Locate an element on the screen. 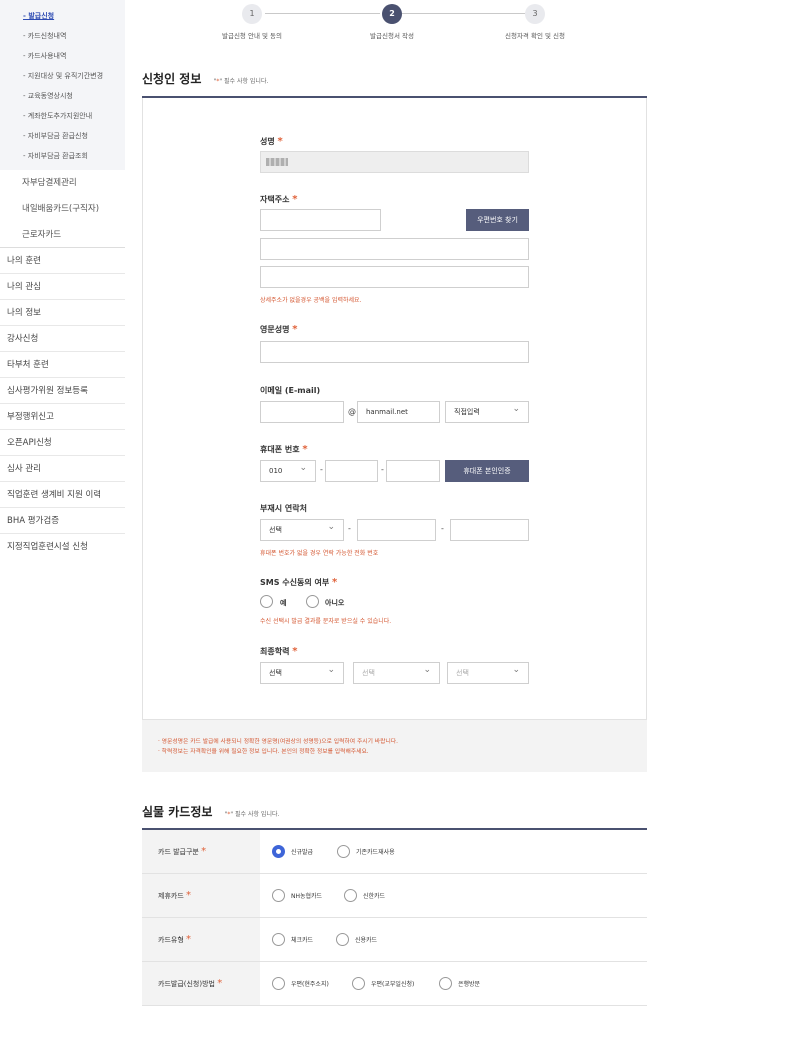 The width and height of the screenshot is (796, 1050). sidebar-item-card-usage: - 카드사용내역 is located at coordinates (62, 56).